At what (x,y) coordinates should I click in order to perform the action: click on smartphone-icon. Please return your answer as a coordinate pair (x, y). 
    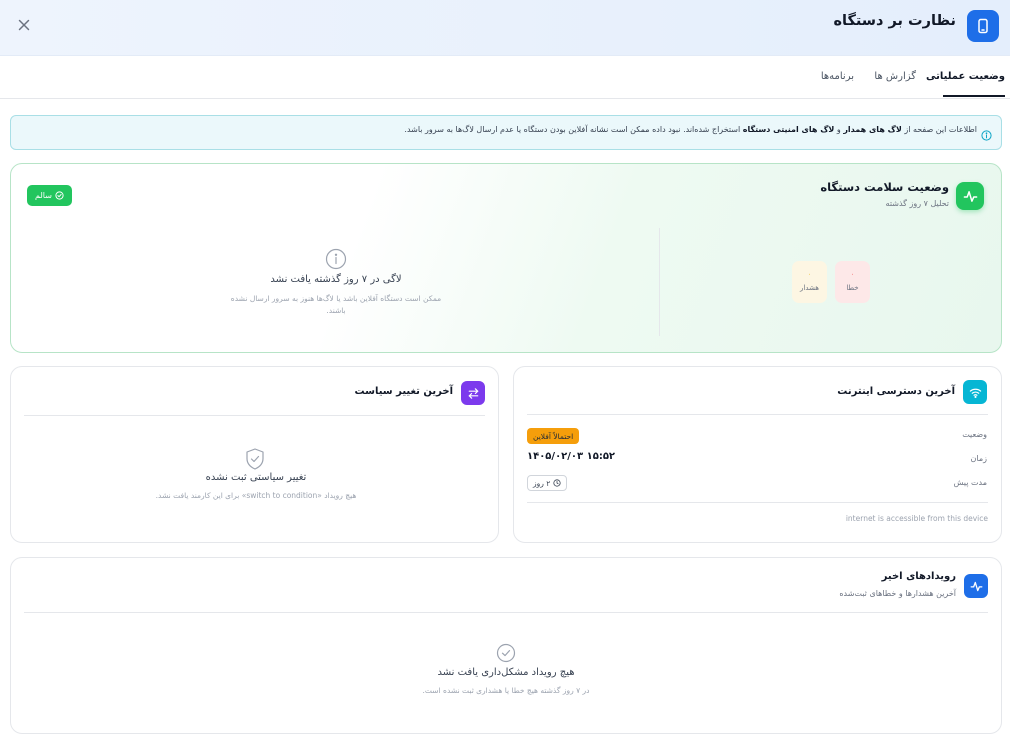
    Looking at the image, I should click on (983, 26).